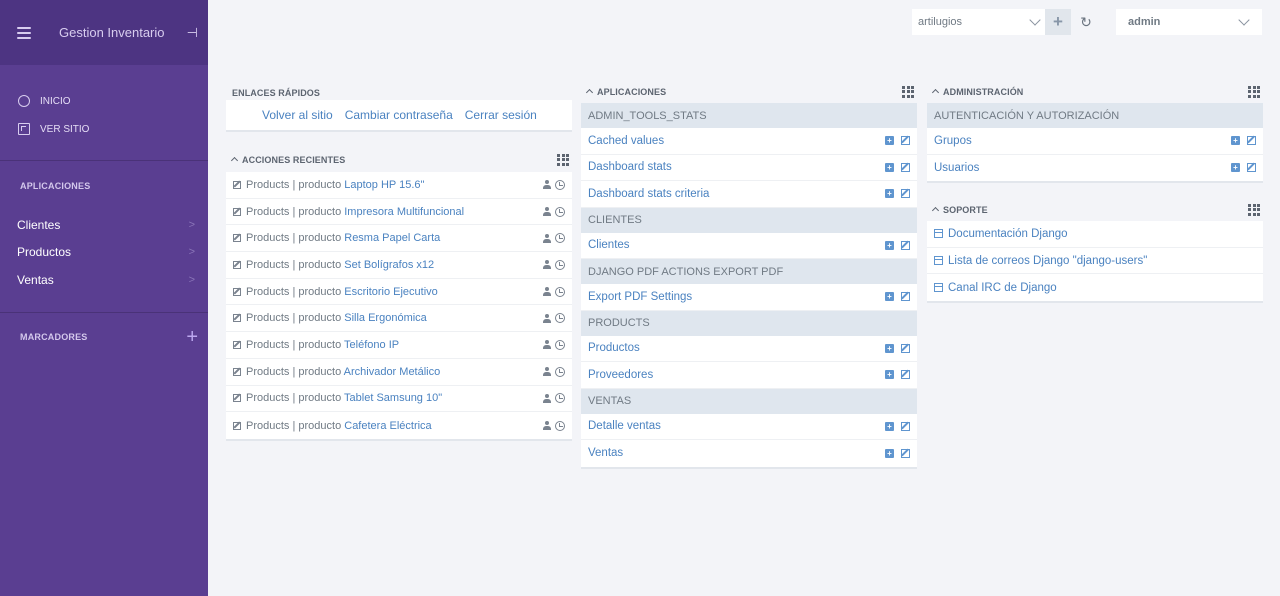 The height and width of the screenshot is (596, 1280). Describe the element at coordinates (959, 210) in the screenshot. I see `module-toggle: SOPORTE` at that location.